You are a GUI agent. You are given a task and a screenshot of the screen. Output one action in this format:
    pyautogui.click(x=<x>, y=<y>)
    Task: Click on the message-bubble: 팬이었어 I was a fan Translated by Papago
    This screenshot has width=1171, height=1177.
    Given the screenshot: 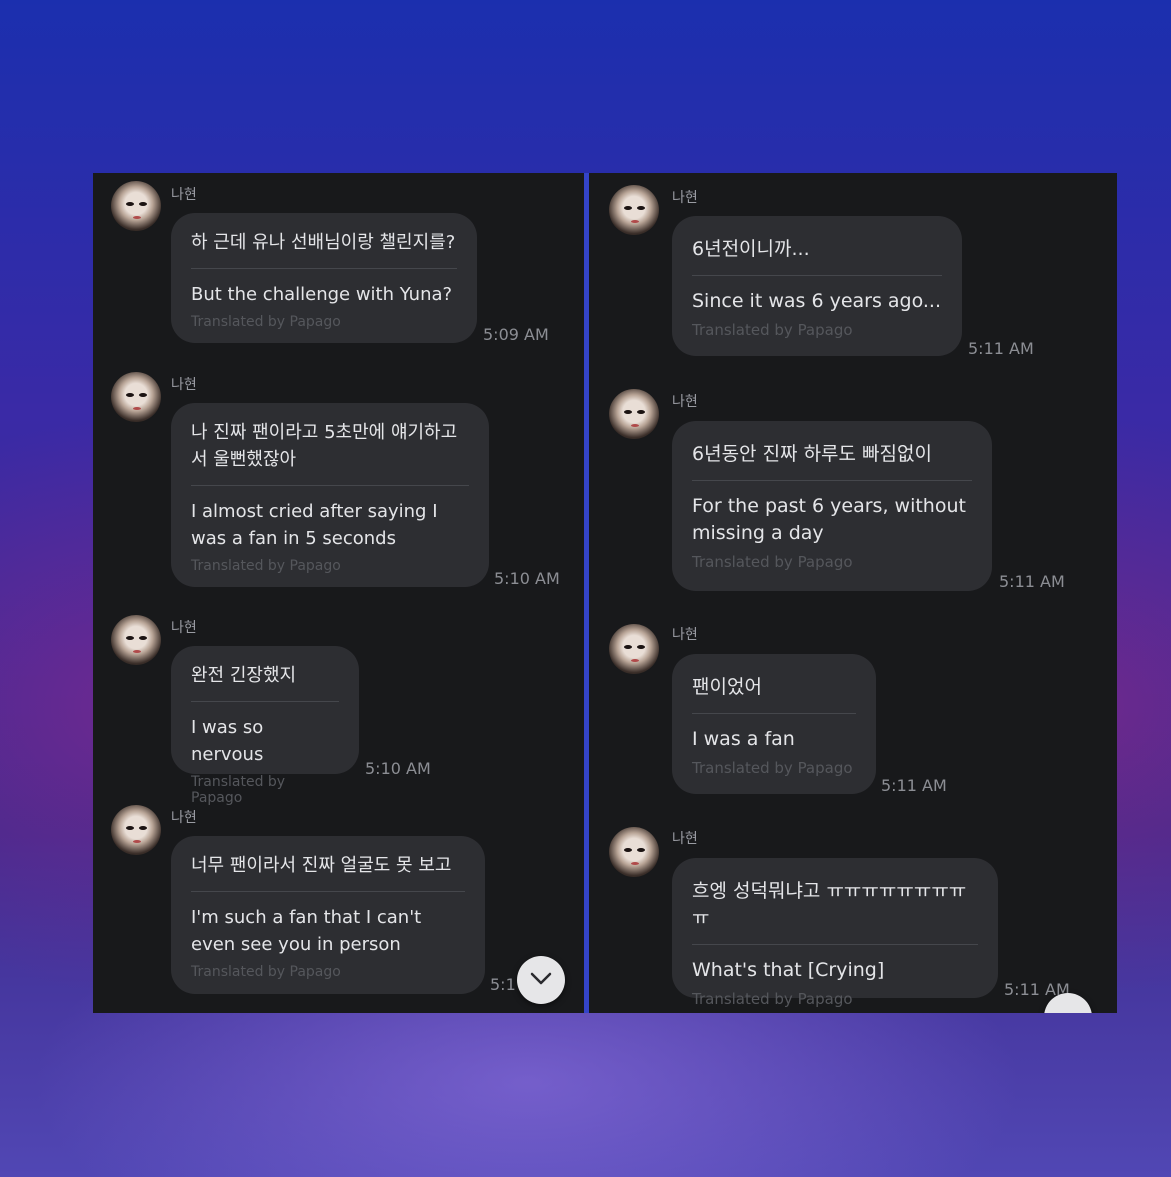 What is the action you would take?
    pyautogui.click(x=774, y=724)
    